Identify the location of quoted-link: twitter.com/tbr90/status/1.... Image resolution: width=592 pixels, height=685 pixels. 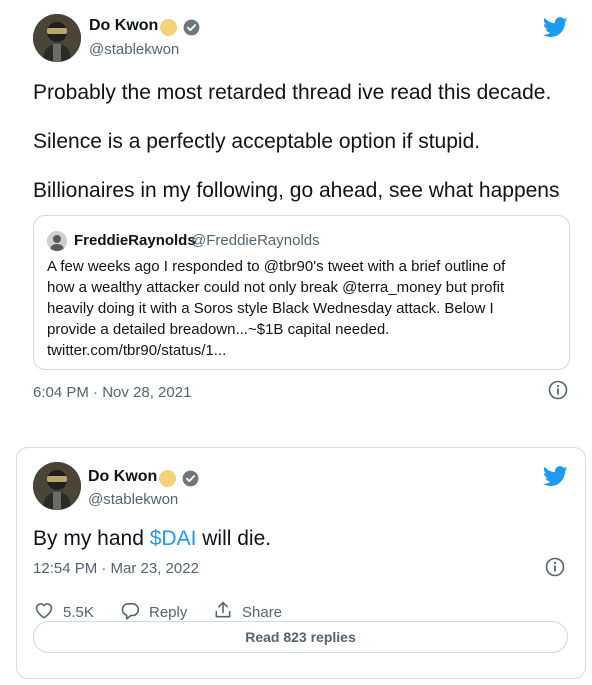
(136, 350).